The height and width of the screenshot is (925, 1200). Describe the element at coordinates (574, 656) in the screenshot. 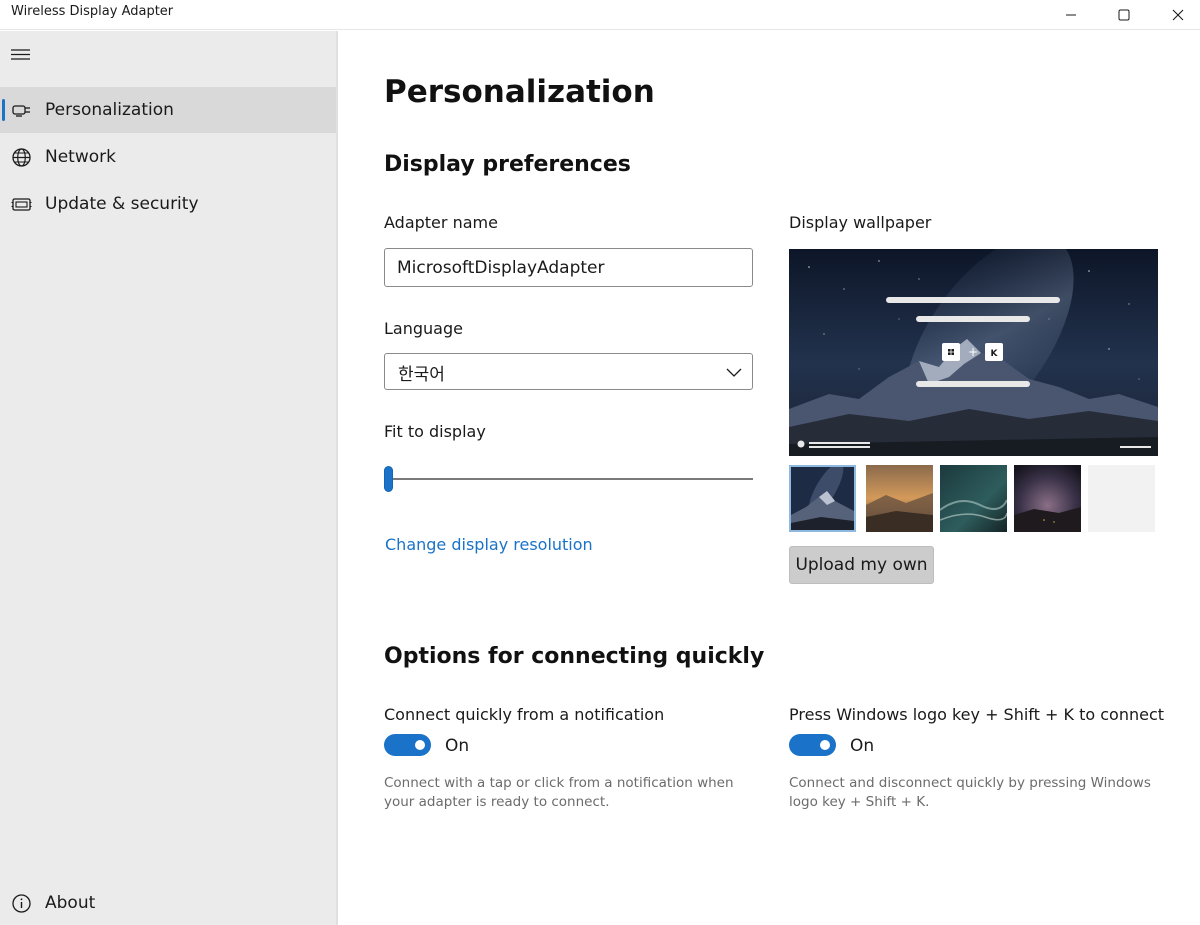

I see `section-heading-connect-options: Options for connecting quickly` at that location.